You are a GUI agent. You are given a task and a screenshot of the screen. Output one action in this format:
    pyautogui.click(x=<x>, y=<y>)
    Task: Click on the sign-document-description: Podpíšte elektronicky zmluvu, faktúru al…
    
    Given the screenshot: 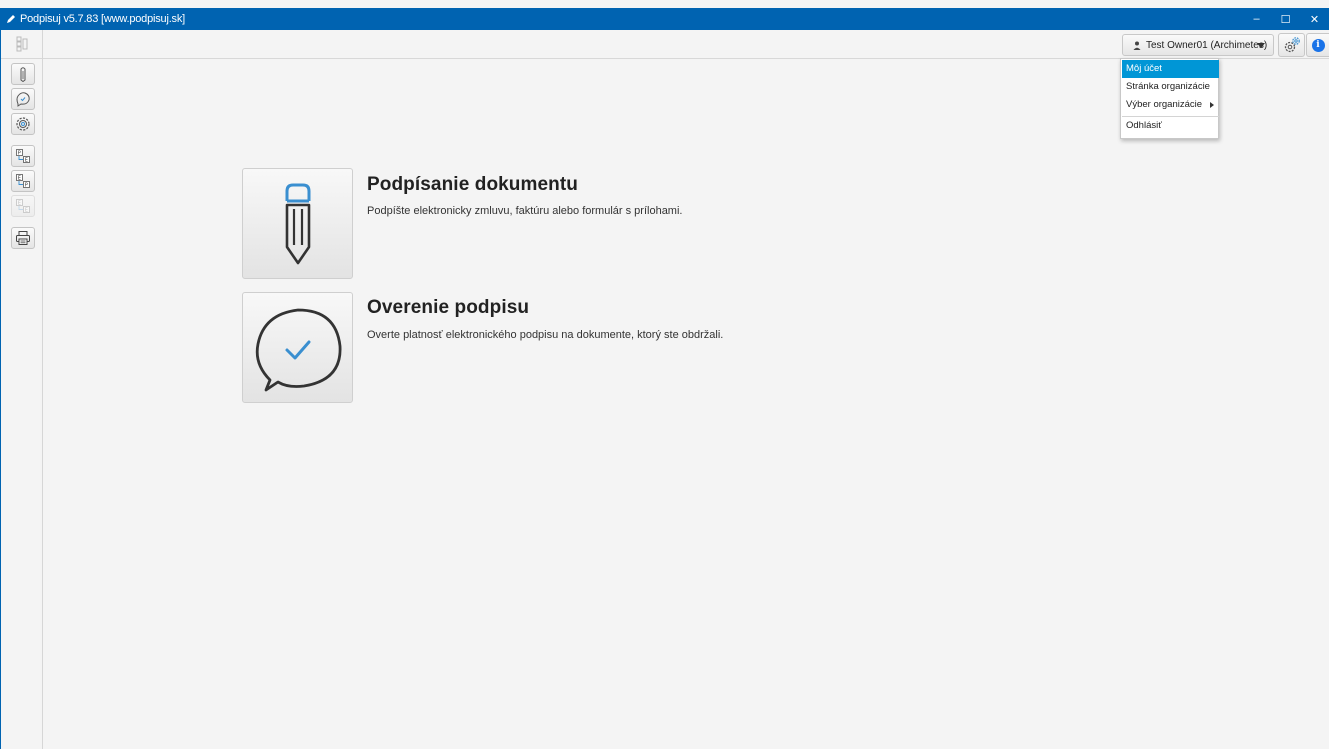 What is the action you would take?
    pyautogui.click(x=525, y=211)
    